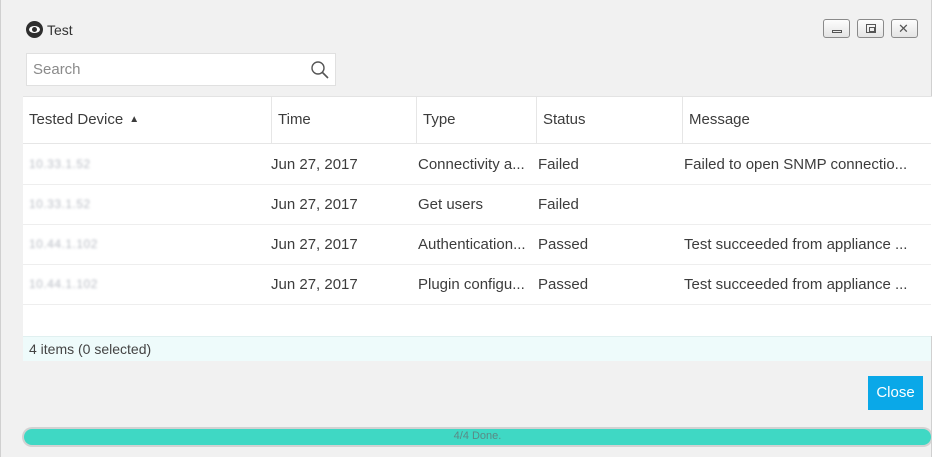  I want to click on window-close-button: ✕, so click(904, 28).